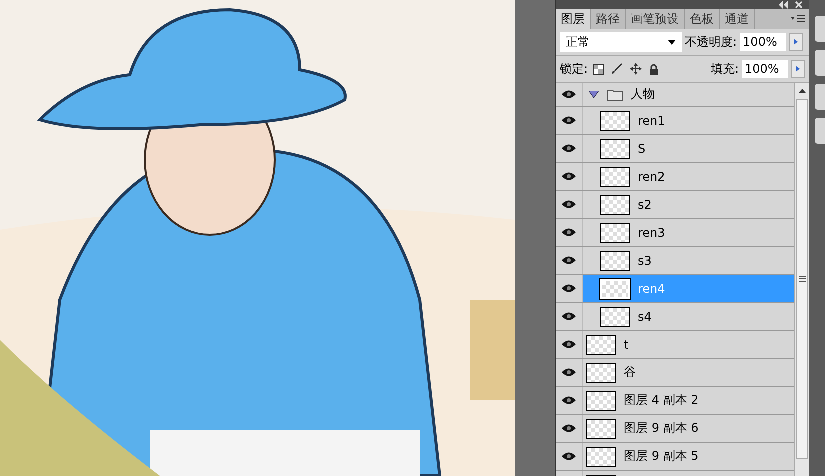 This screenshot has height=476, width=825. Describe the element at coordinates (688, 400) in the screenshot. I see `layer-row: 图层 4 副本 2` at that location.